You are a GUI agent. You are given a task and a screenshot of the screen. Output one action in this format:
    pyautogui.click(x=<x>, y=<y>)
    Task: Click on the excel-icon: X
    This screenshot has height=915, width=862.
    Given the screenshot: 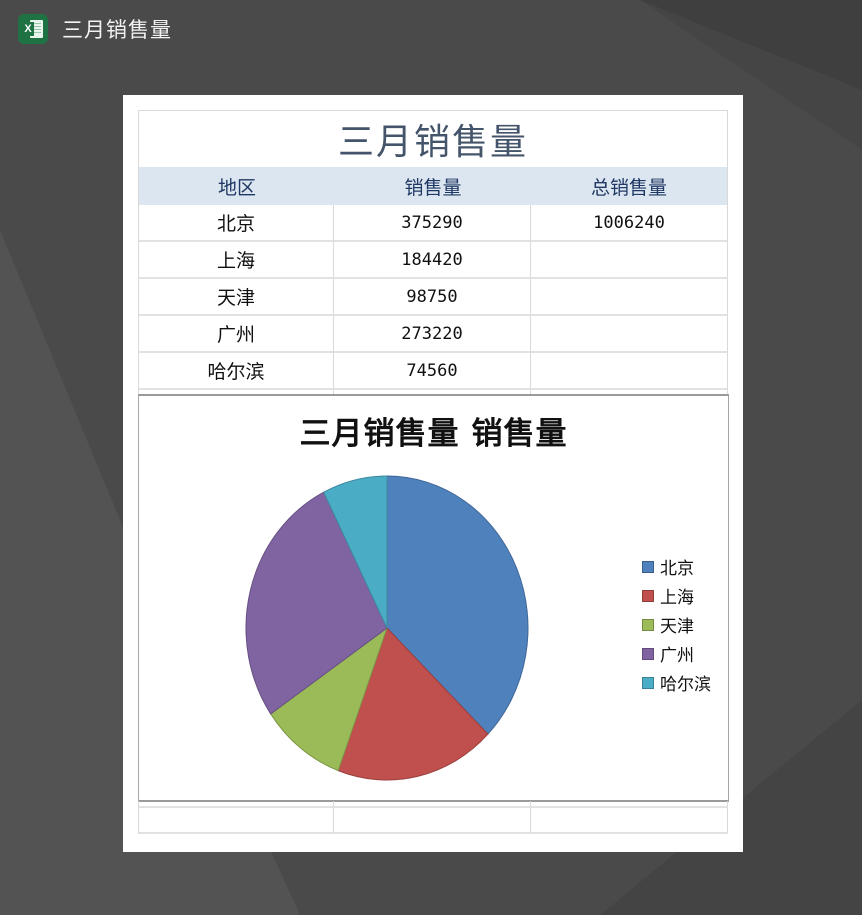 What is the action you would take?
    pyautogui.click(x=33, y=29)
    